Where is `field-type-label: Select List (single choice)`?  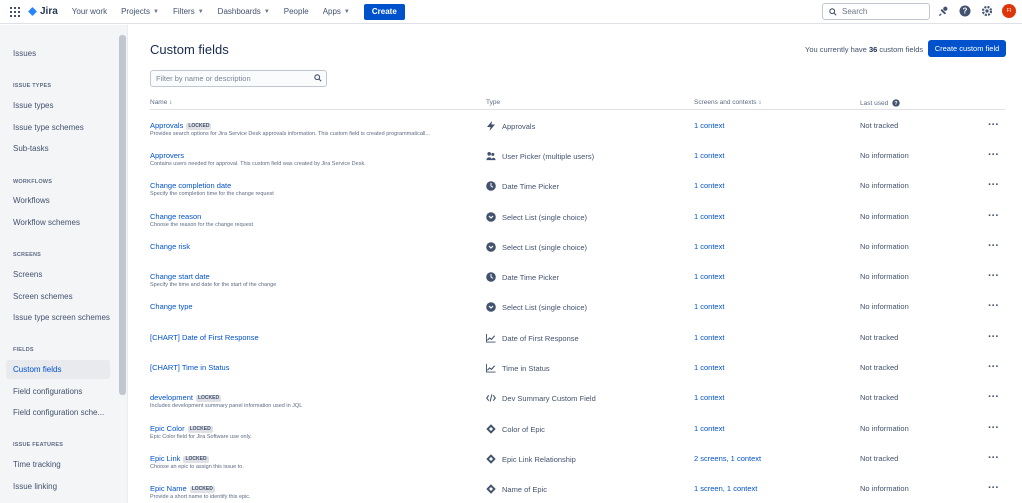
field-type-label: Select List (single choice) is located at coordinates (545, 247).